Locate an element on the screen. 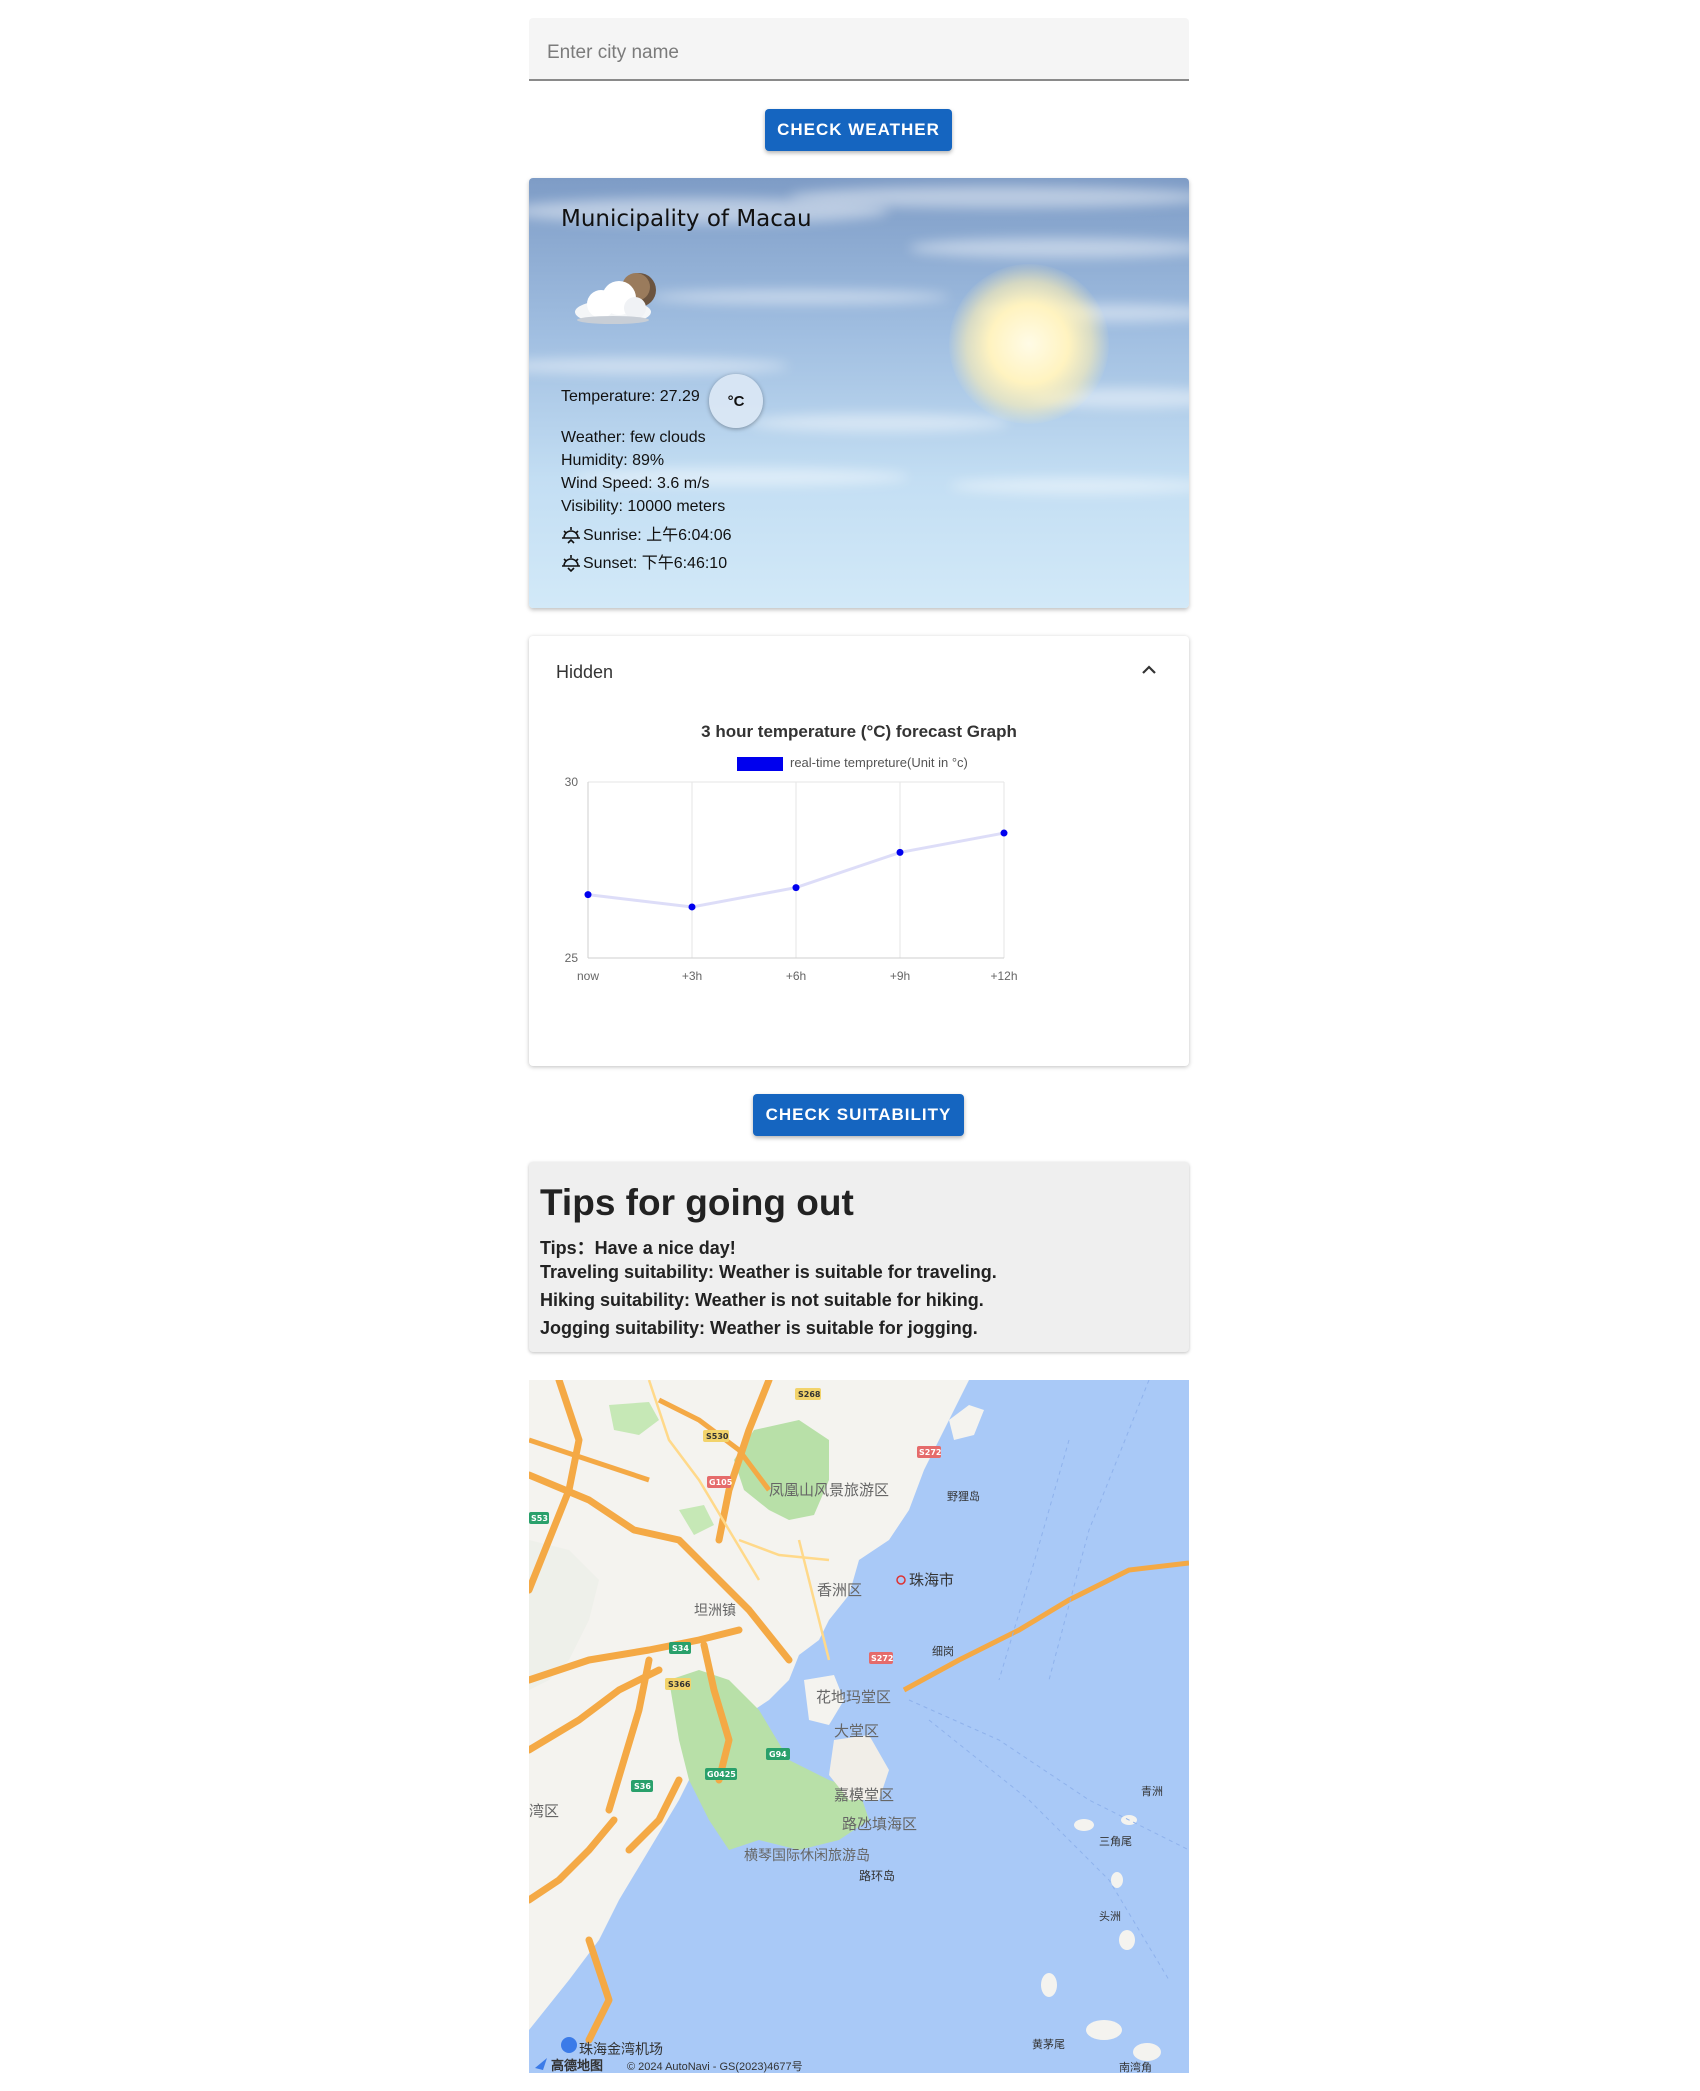  road-shield: S268 is located at coordinates (809, 1394).